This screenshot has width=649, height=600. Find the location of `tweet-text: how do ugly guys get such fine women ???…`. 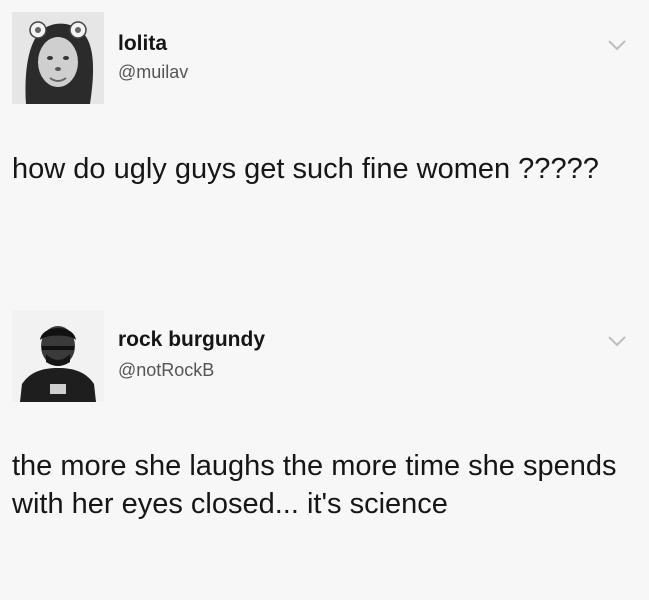

tweet-text: how do ugly guys get such fine women ???… is located at coordinates (305, 169).